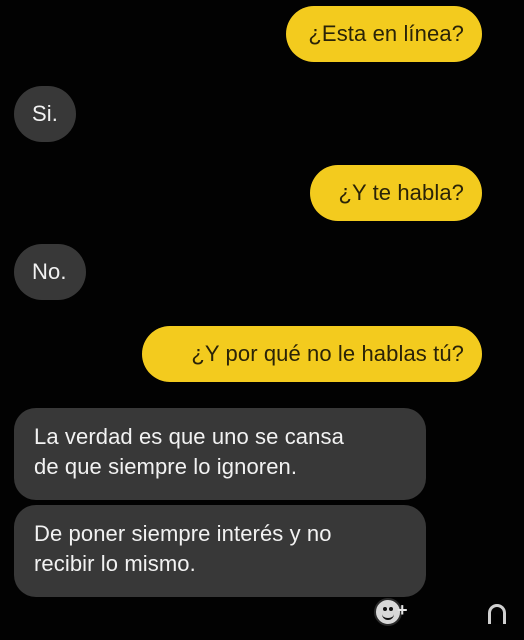 This screenshot has height=640, width=524. I want to click on message-bubble-outgoing: ¿Esta en línea?, so click(384, 34).